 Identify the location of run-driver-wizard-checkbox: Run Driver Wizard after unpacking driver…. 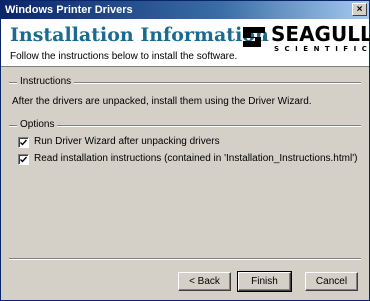
(168, 142).